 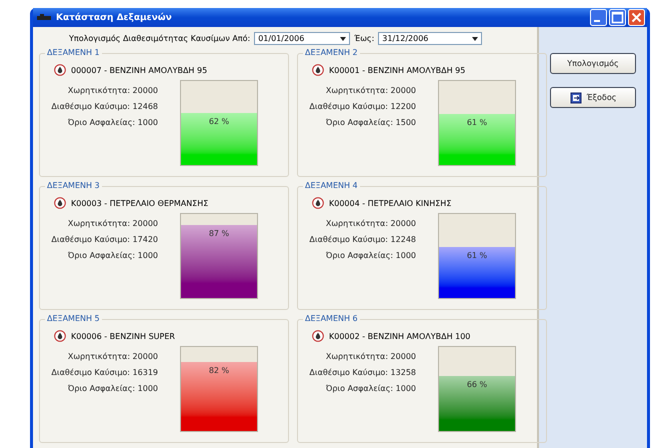 I want to click on group-title: ΔΕΞΑΜΕΝΗ 1, so click(x=73, y=52).